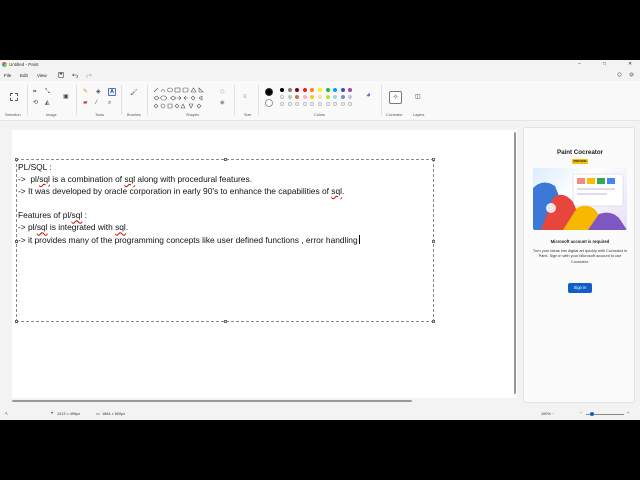  I want to click on text-tool-icon: A, so click(112, 92).